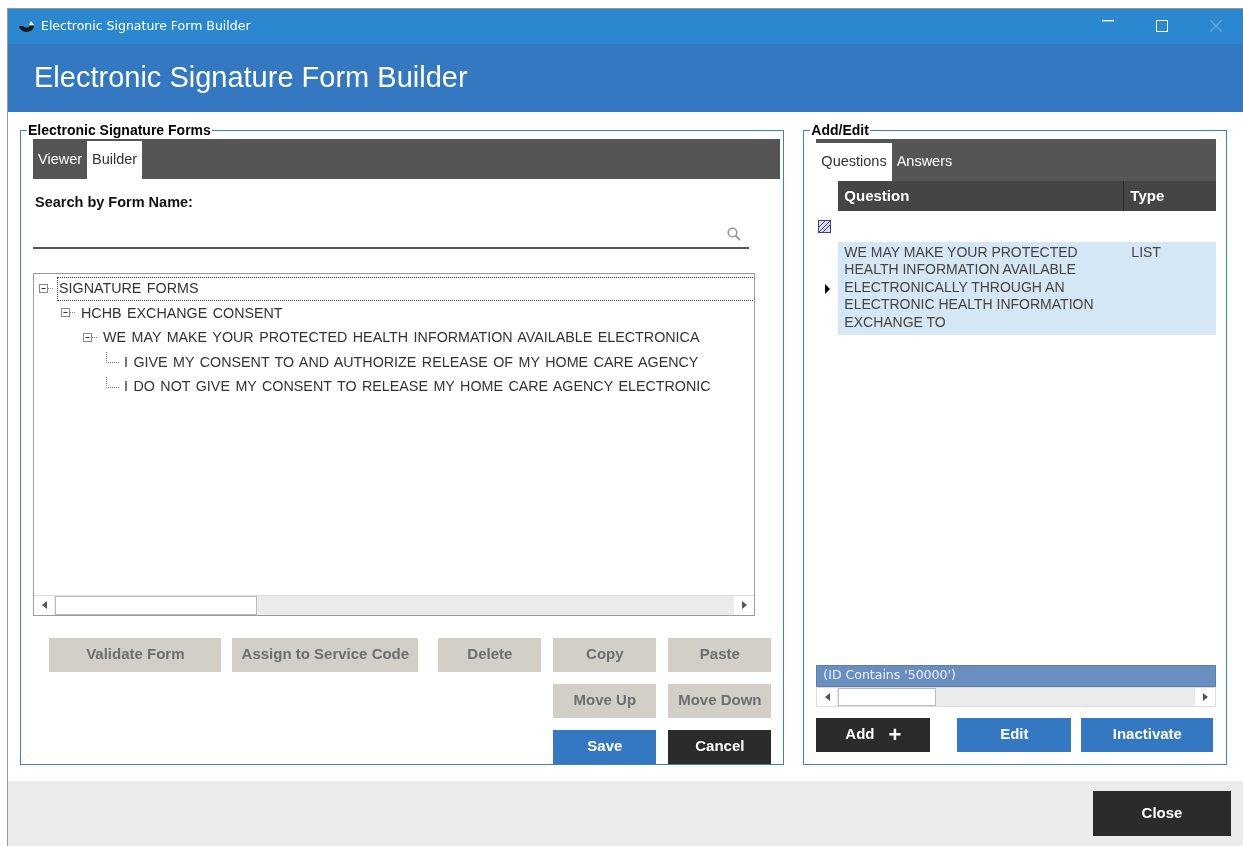 This screenshot has width=1243, height=846. What do you see at coordinates (406, 289) in the screenshot?
I see `tree-item: SIGNATURE FORMS` at bounding box center [406, 289].